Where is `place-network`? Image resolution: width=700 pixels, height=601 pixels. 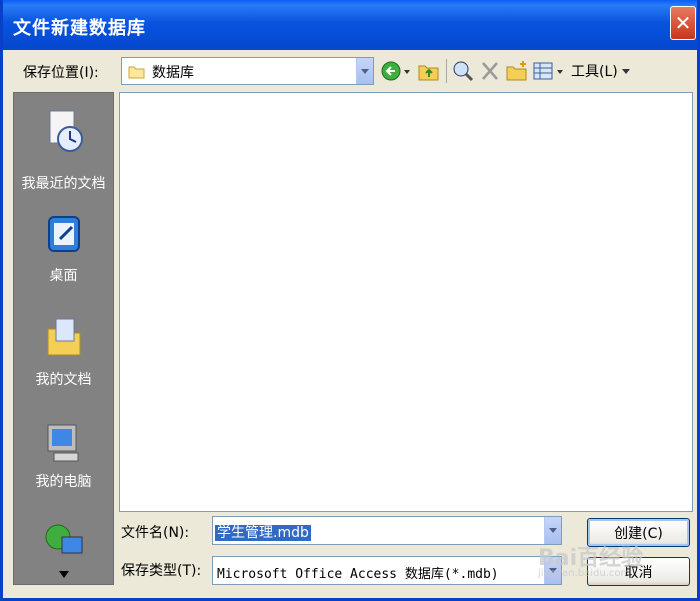
place-network is located at coordinates (63, 550).